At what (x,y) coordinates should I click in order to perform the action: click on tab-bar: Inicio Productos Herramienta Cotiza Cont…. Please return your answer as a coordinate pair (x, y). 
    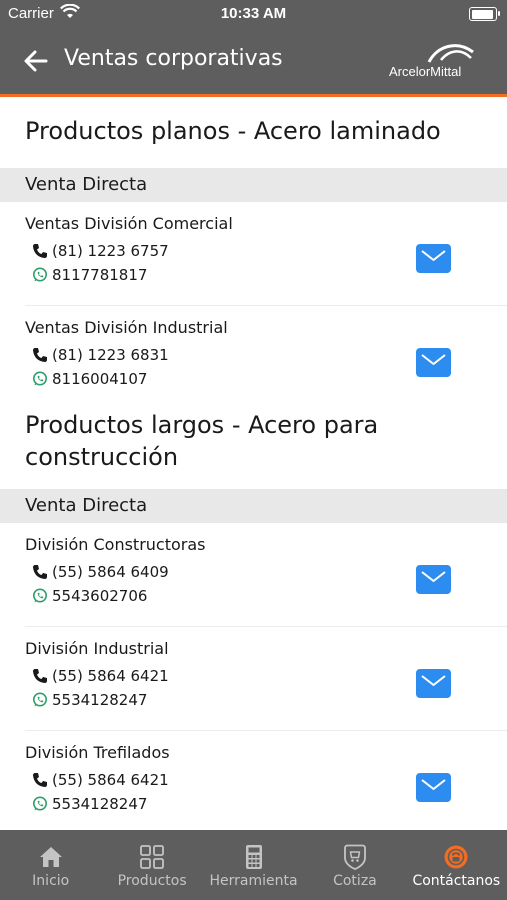
    Looking at the image, I should click on (253, 865).